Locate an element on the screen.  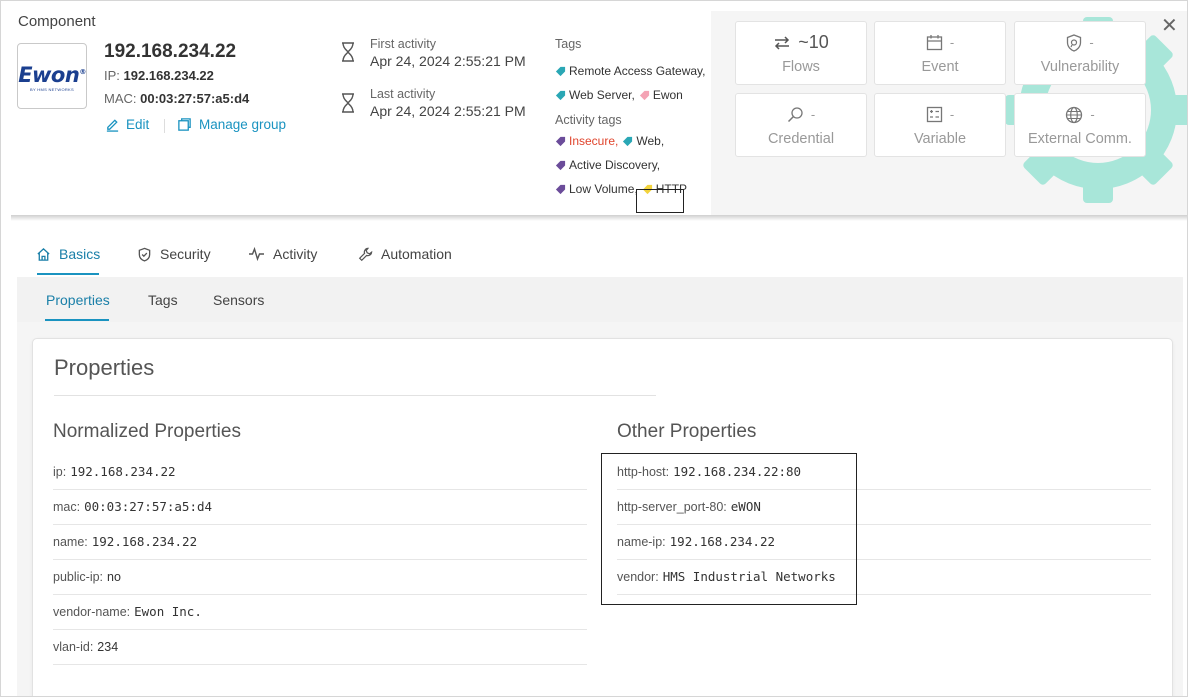
vendor-logo: Ewon® BY HMS NETWORKS is located at coordinates (52, 76).